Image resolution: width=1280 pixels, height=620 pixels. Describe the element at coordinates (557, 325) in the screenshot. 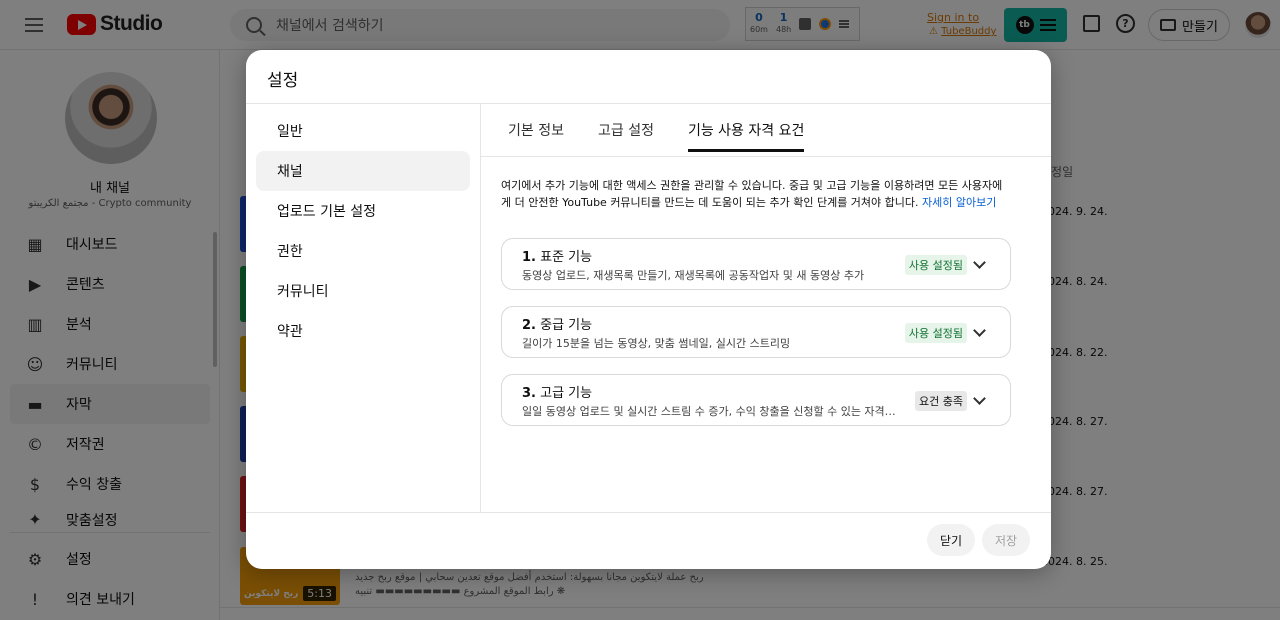

I see `feature-title: 2. 중급 기능` at that location.